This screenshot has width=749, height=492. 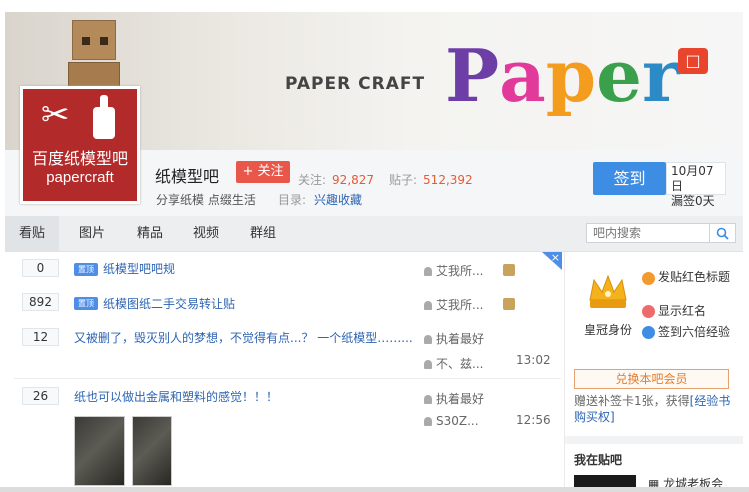 What do you see at coordinates (374, 489) in the screenshot?
I see `horizontal-scrollbar` at bounding box center [374, 489].